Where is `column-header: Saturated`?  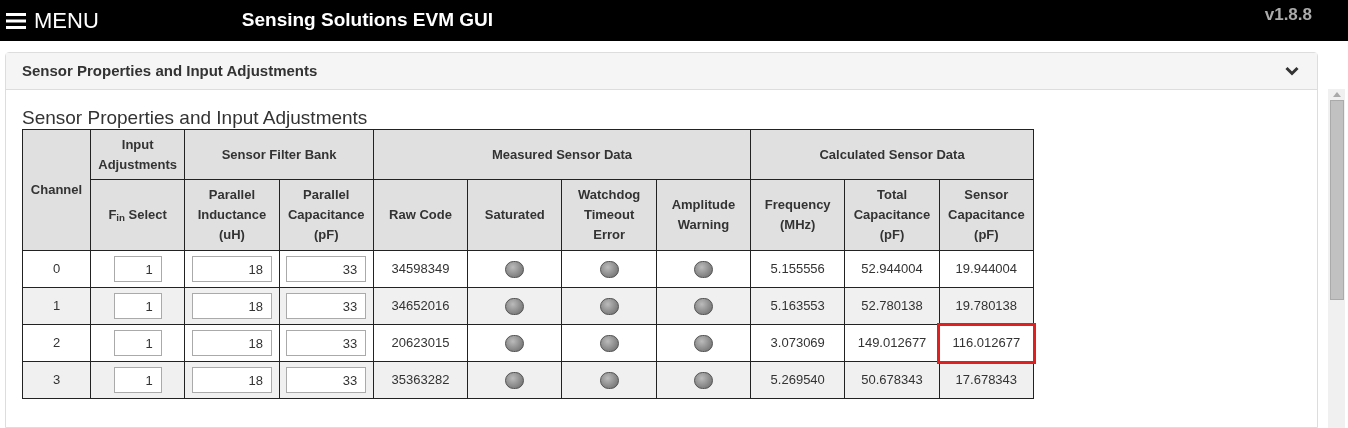 column-header: Saturated is located at coordinates (514, 215).